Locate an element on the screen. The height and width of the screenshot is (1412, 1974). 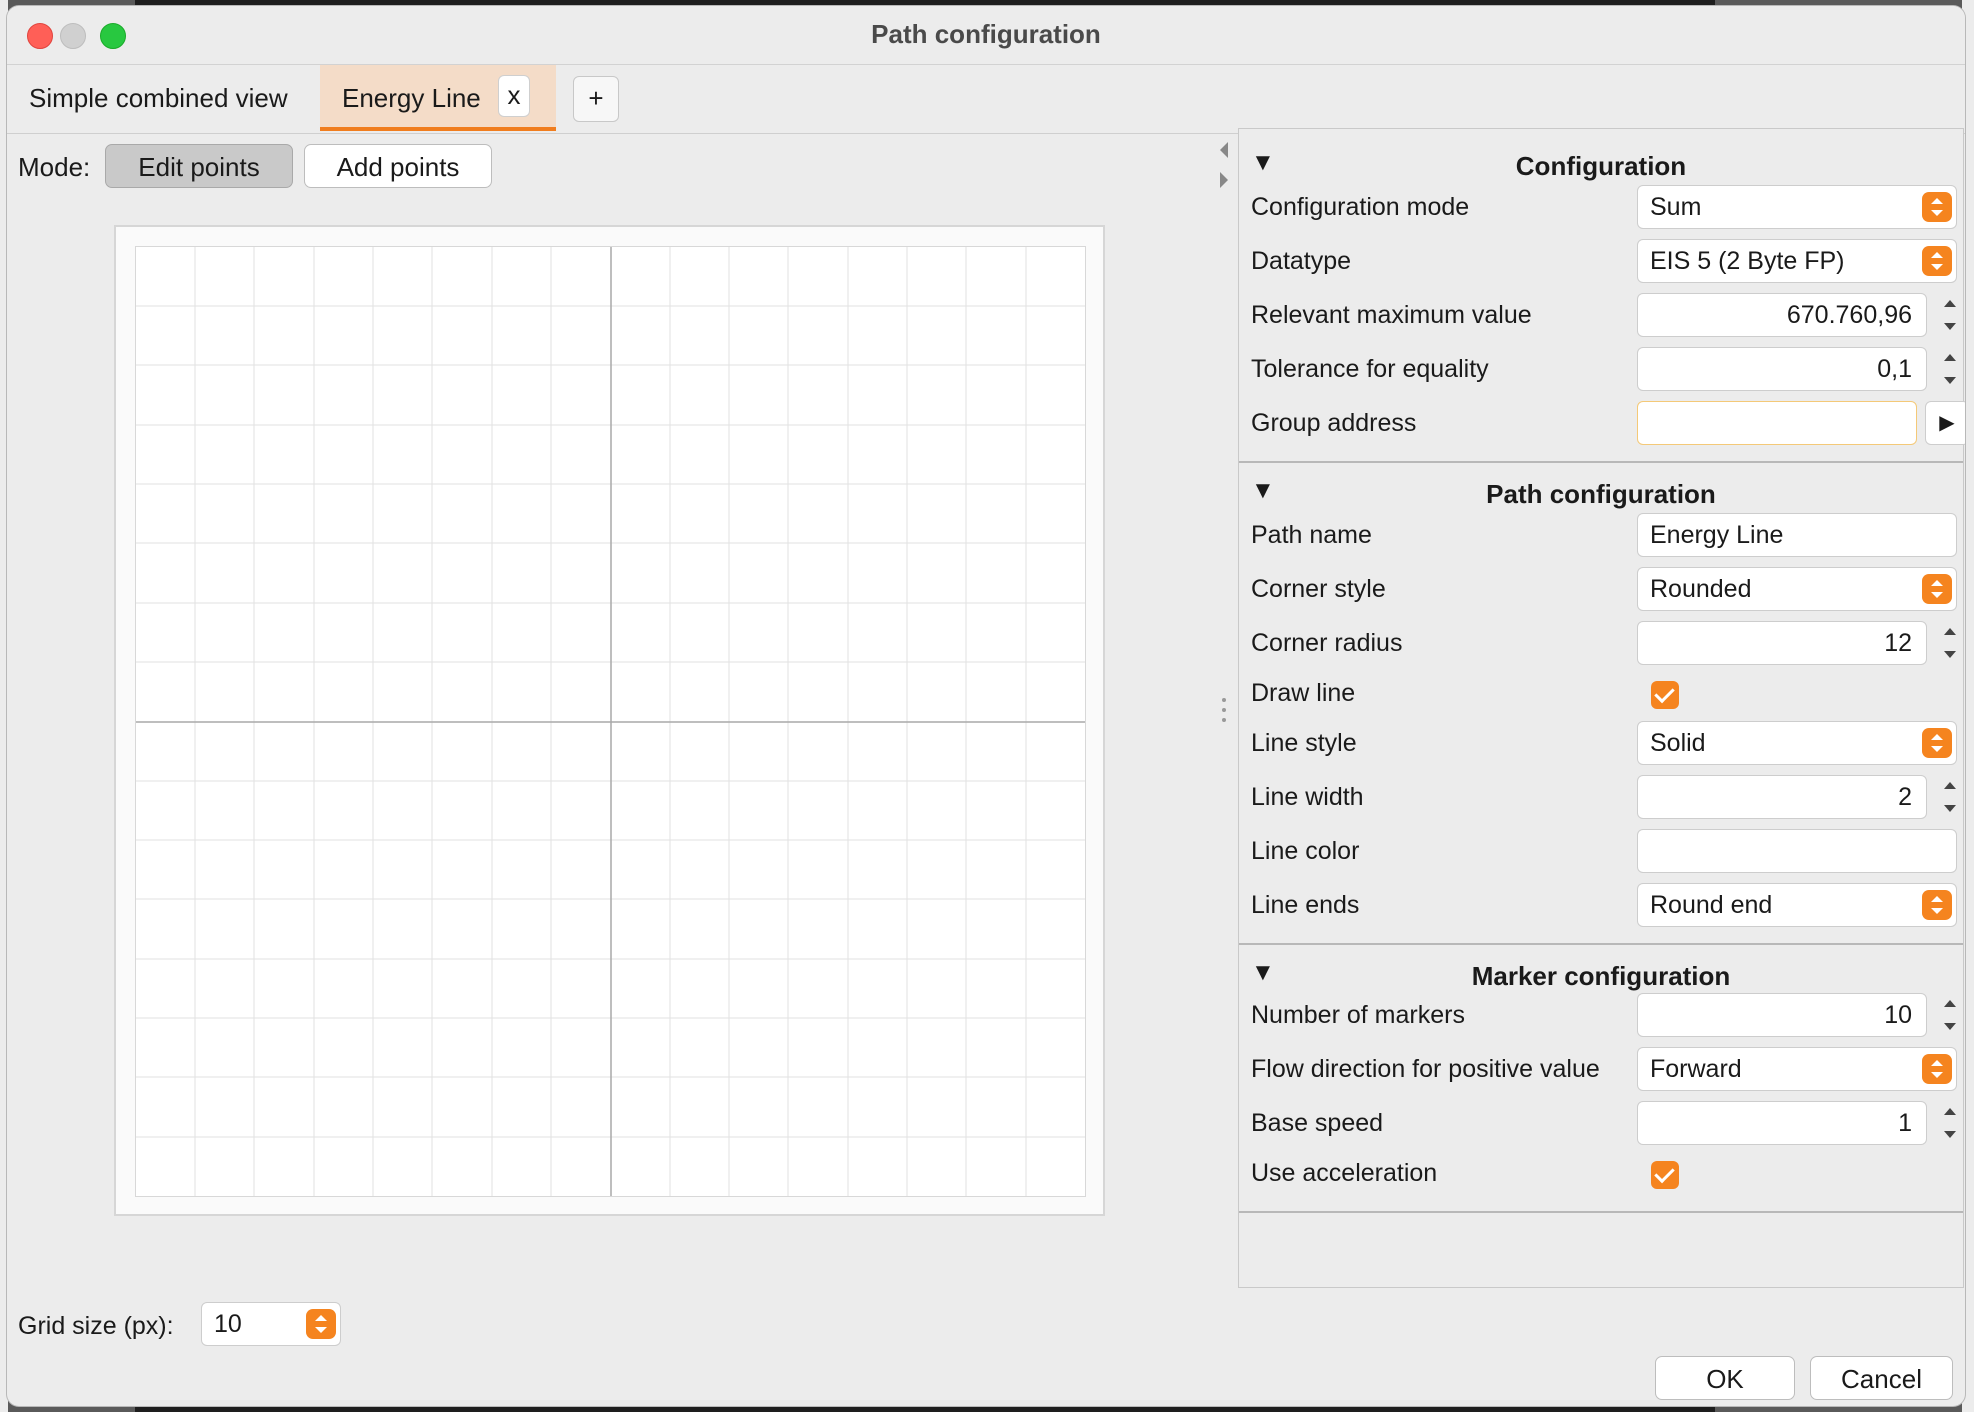
add-tab-button: + is located at coordinates (596, 99).